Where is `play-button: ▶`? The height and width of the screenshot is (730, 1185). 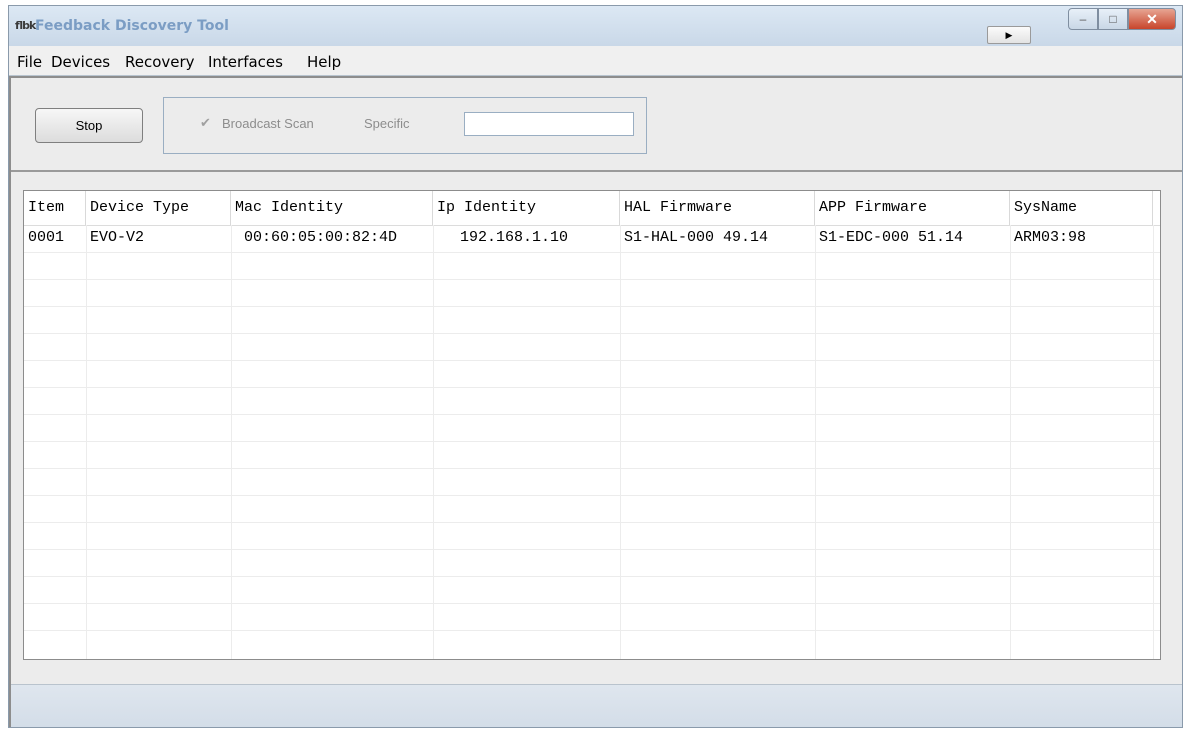
play-button: ▶ is located at coordinates (1009, 35).